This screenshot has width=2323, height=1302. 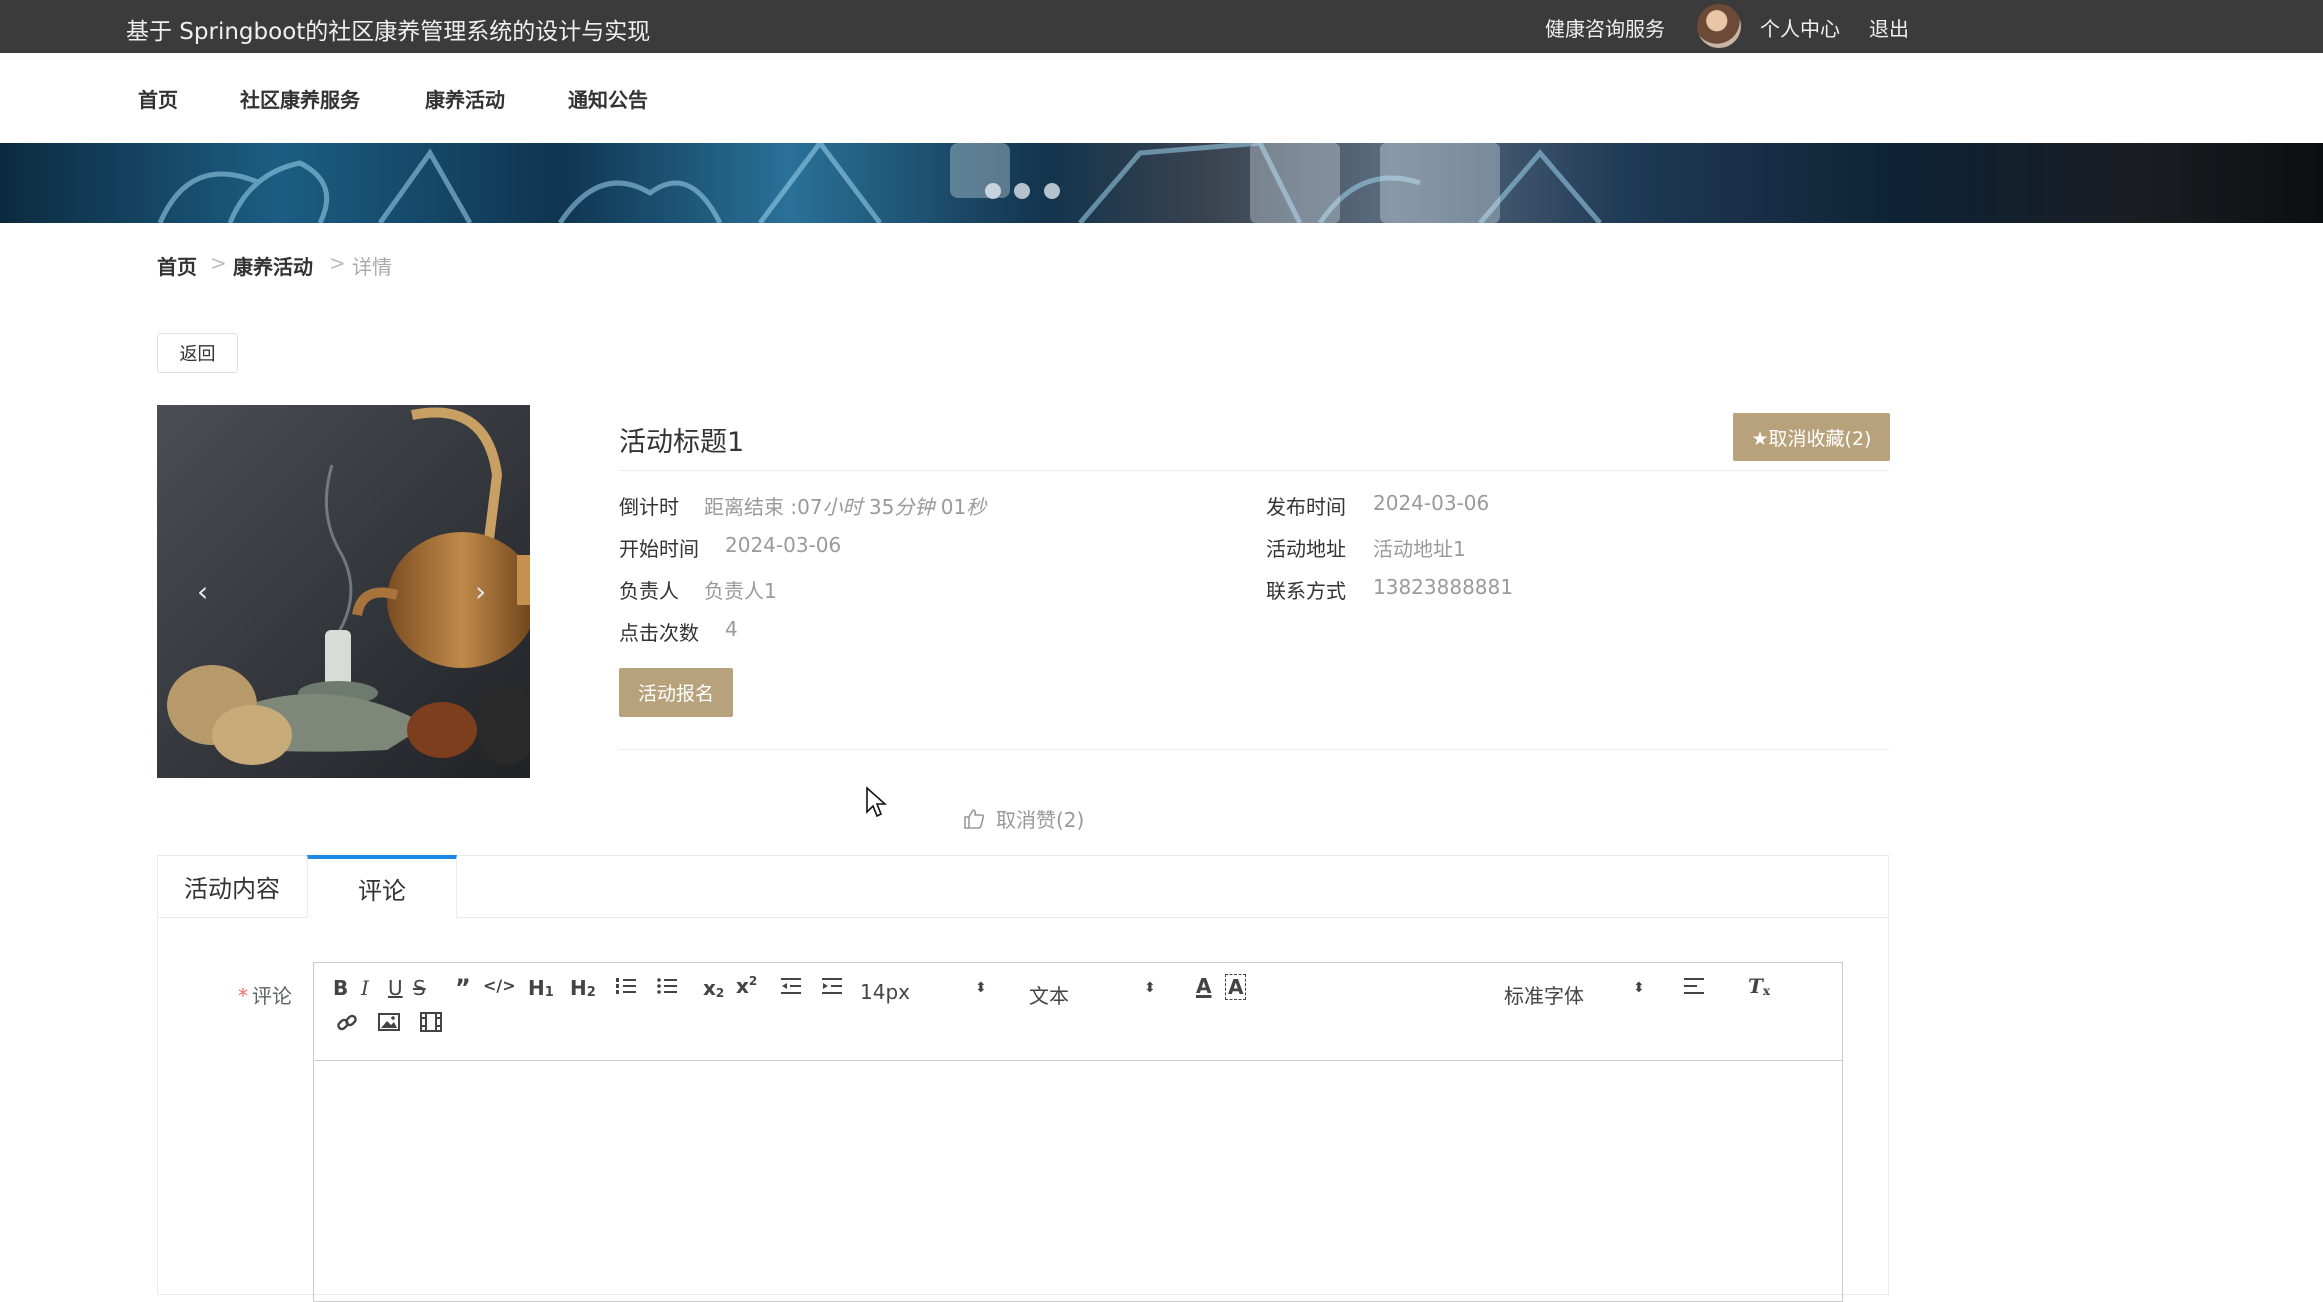 What do you see at coordinates (1161, 98) in the screenshot?
I see `main-nav: 首页 社区康养服务 康养活动 通知公告` at bounding box center [1161, 98].